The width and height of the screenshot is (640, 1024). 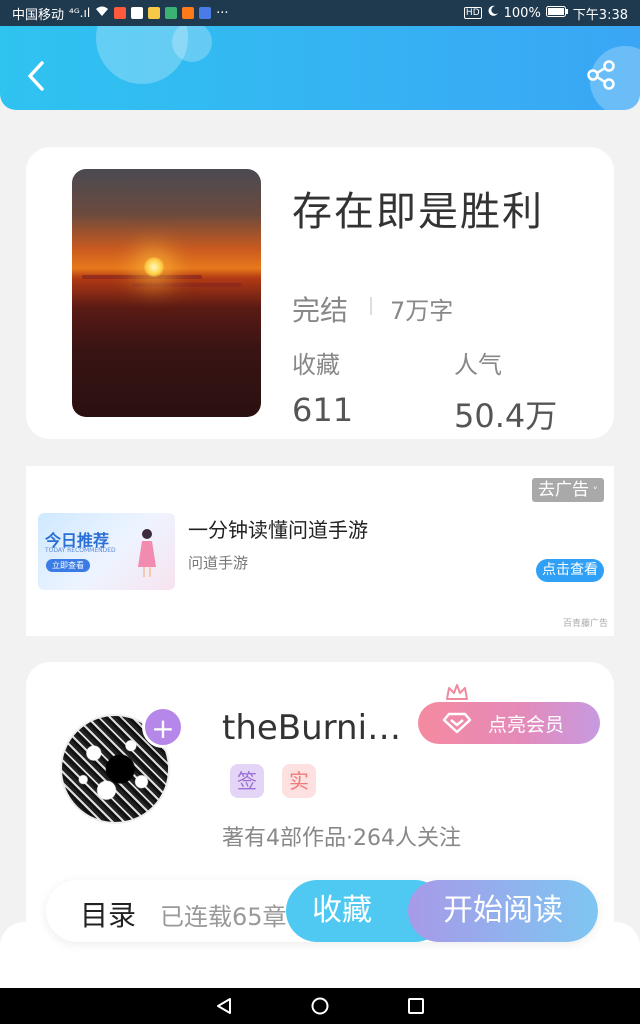 I want to click on ad-image: 今日推荐 TODAY RECOMMENDED 立即查看, so click(x=106, y=551).